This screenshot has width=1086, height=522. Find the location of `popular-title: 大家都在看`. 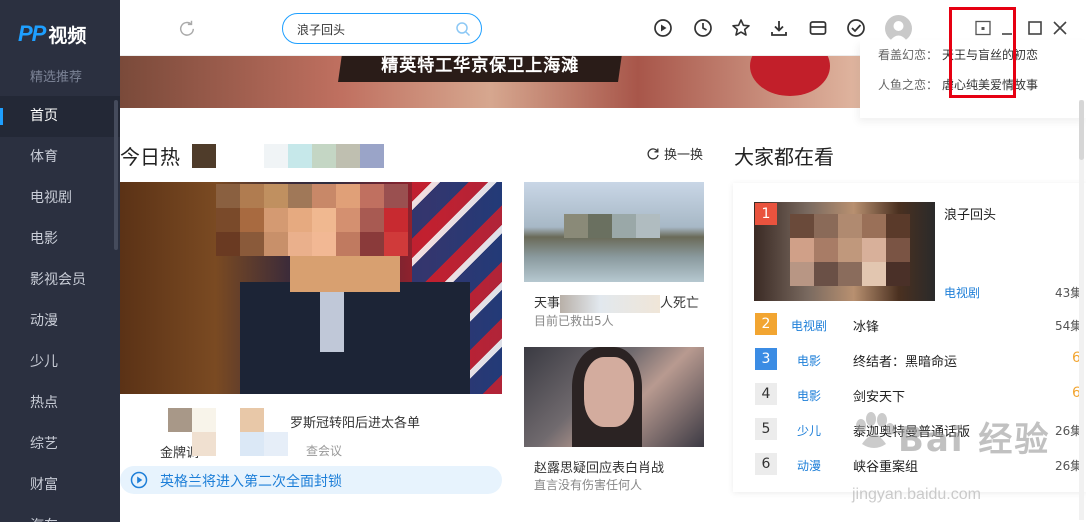

popular-title: 大家都在看 is located at coordinates (784, 157).